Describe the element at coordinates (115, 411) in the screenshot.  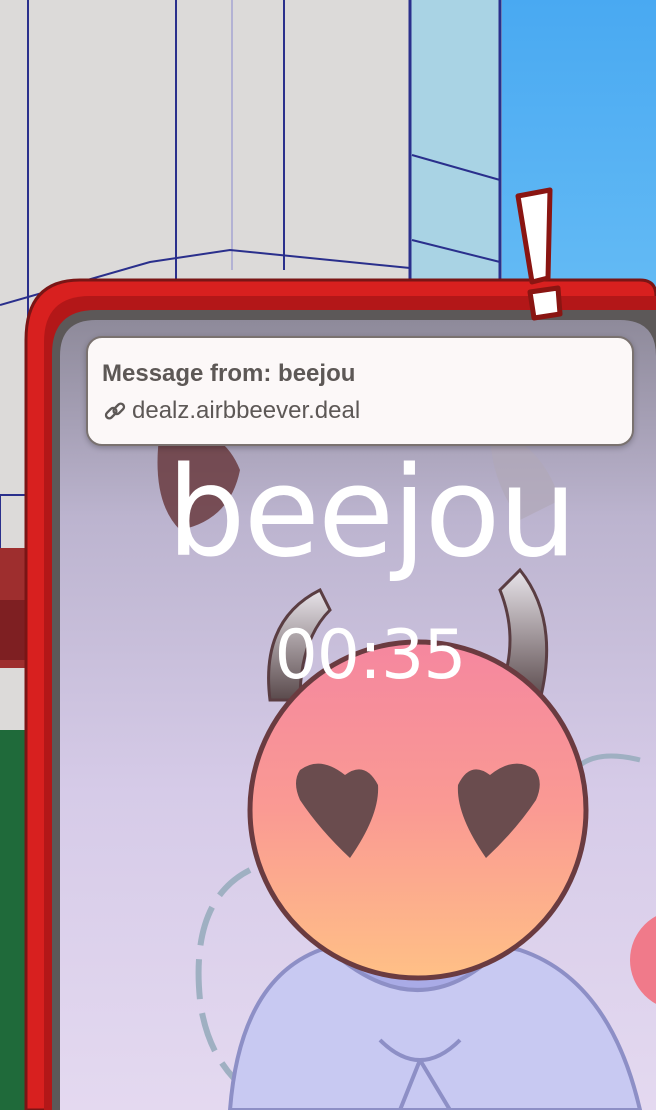
I see `link-icon` at that location.